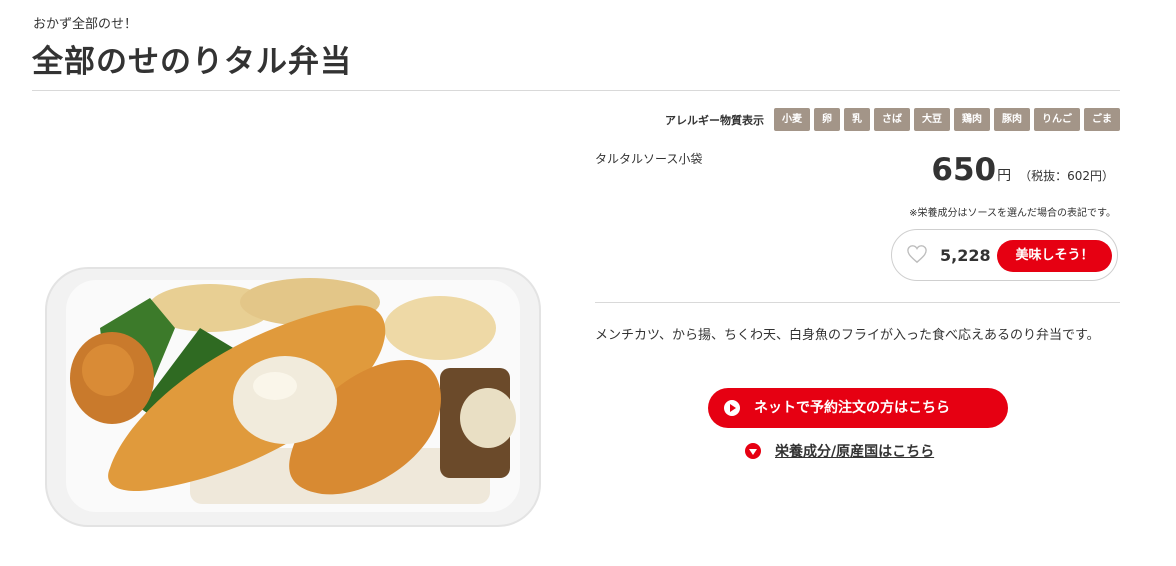  What do you see at coordinates (1012, 213) in the screenshot?
I see `nutrition-note: ※栄養成分はソースを選んだ場合の表記です。` at bounding box center [1012, 213].